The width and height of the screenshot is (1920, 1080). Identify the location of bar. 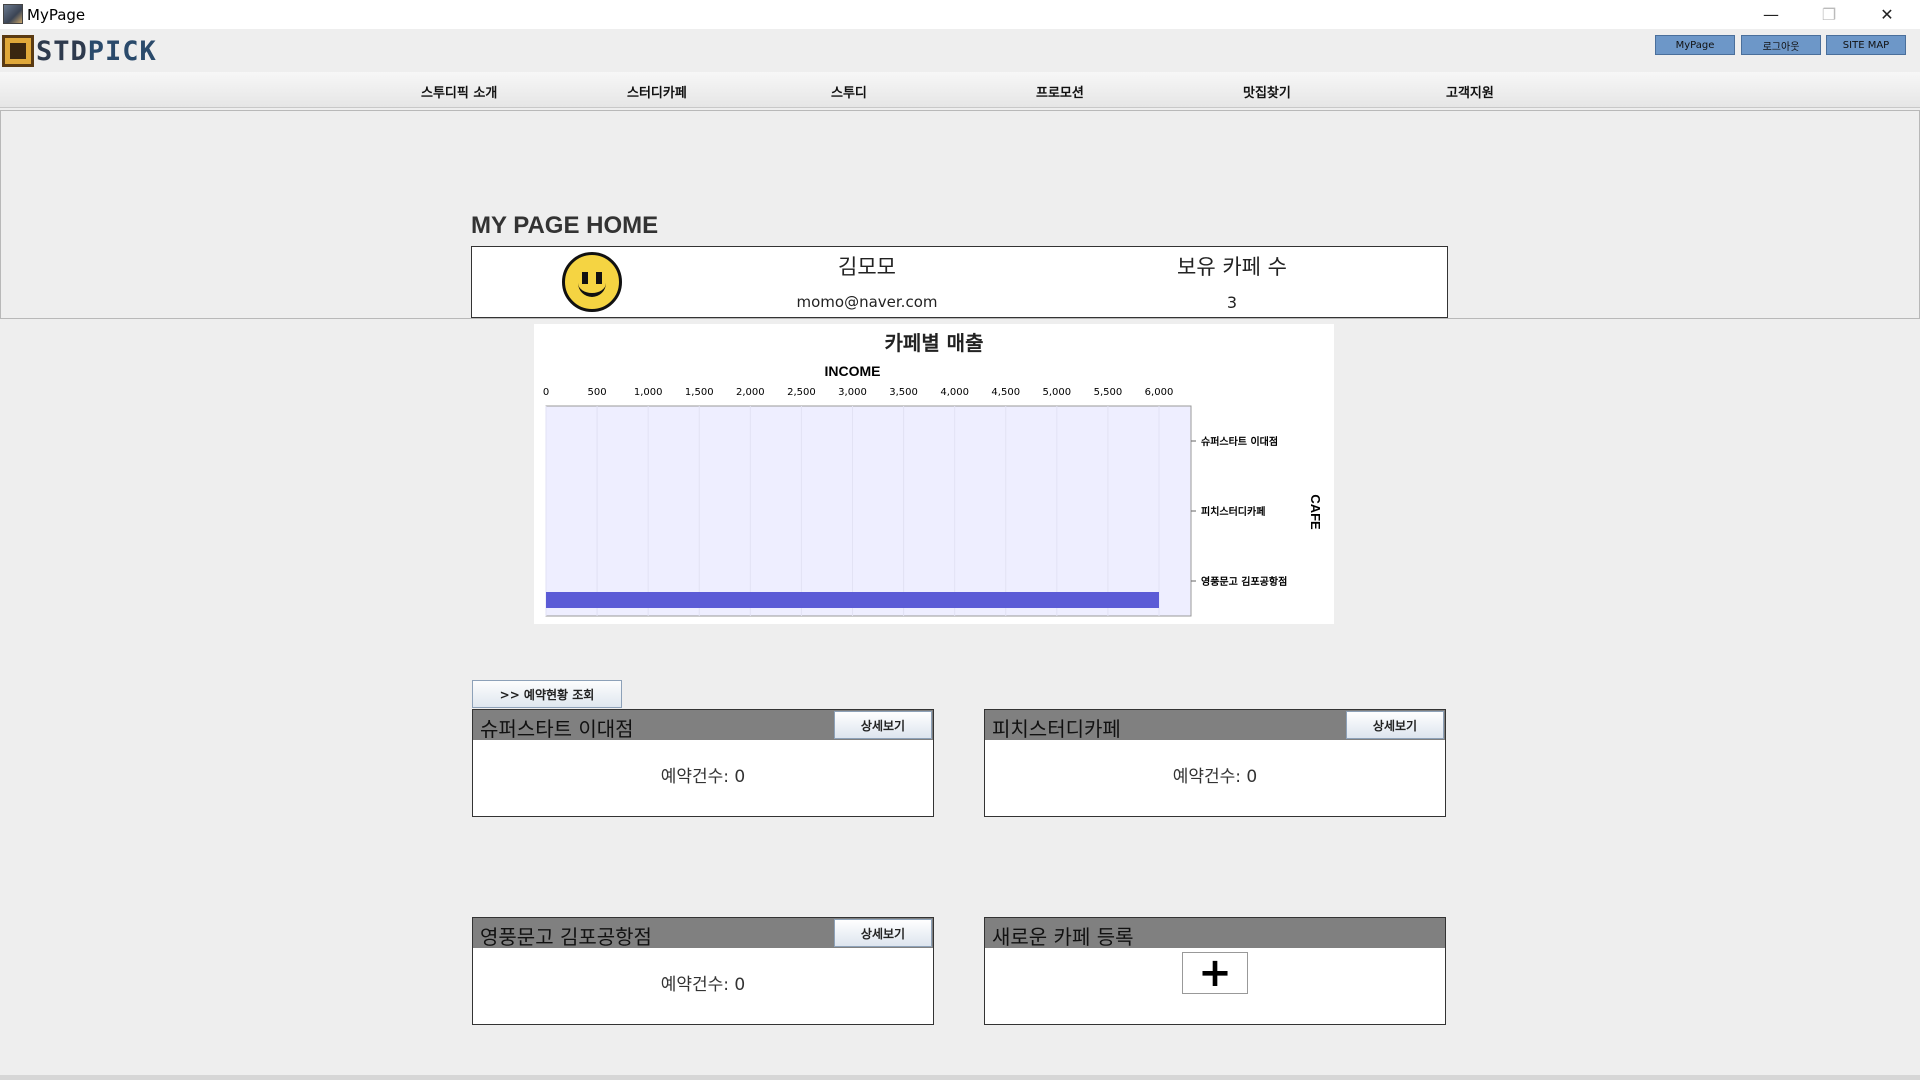
(852, 600).